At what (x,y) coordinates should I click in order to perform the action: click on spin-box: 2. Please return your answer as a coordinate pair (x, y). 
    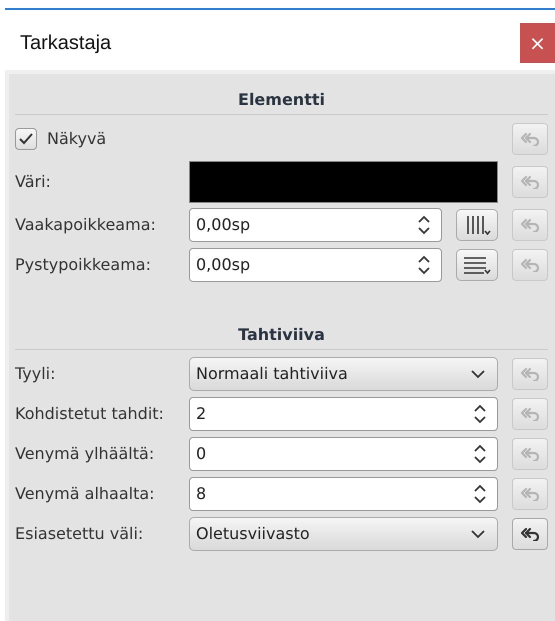
    Looking at the image, I should click on (343, 414).